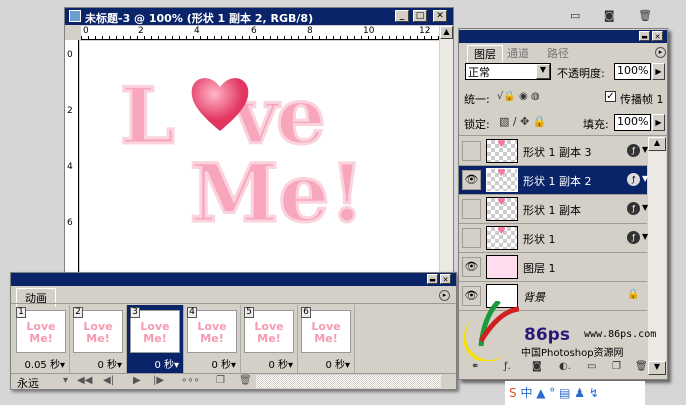 The image size is (686, 405). I want to click on new-group-icon: ▭, so click(591, 366).